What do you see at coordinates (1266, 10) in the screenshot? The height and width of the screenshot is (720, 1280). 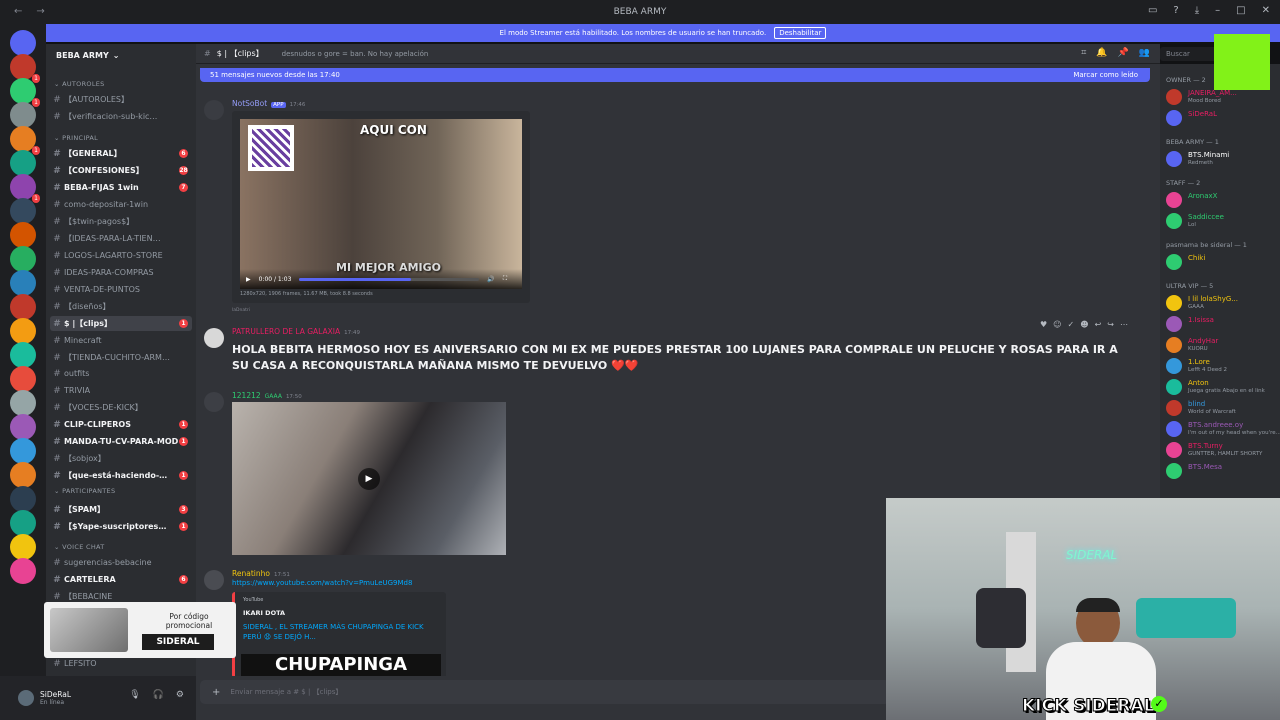 I see `close-icon: ✕` at bounding box center [1266, 10].